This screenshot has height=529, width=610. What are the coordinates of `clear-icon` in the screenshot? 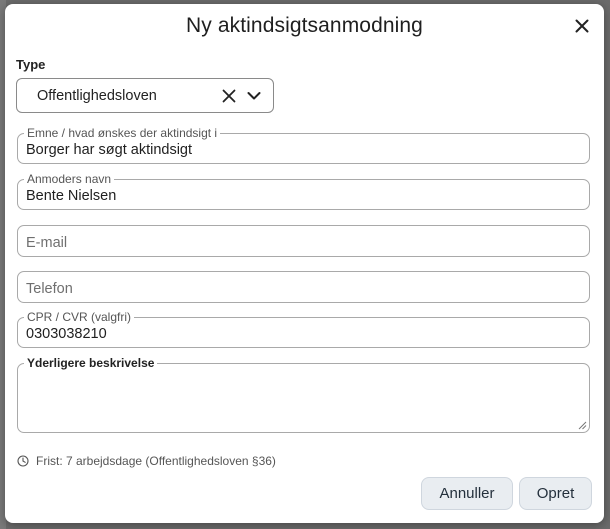 It's located at (229, 95).